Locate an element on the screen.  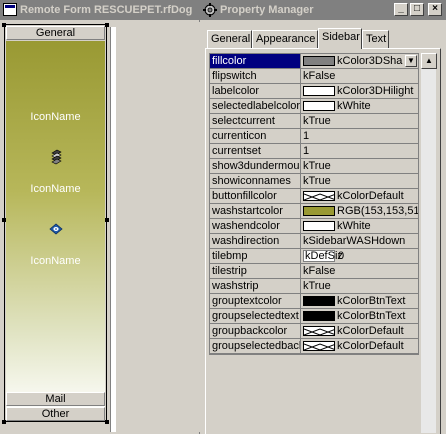
property-manager-title: Property Manager is located at coordinates (267, 10).